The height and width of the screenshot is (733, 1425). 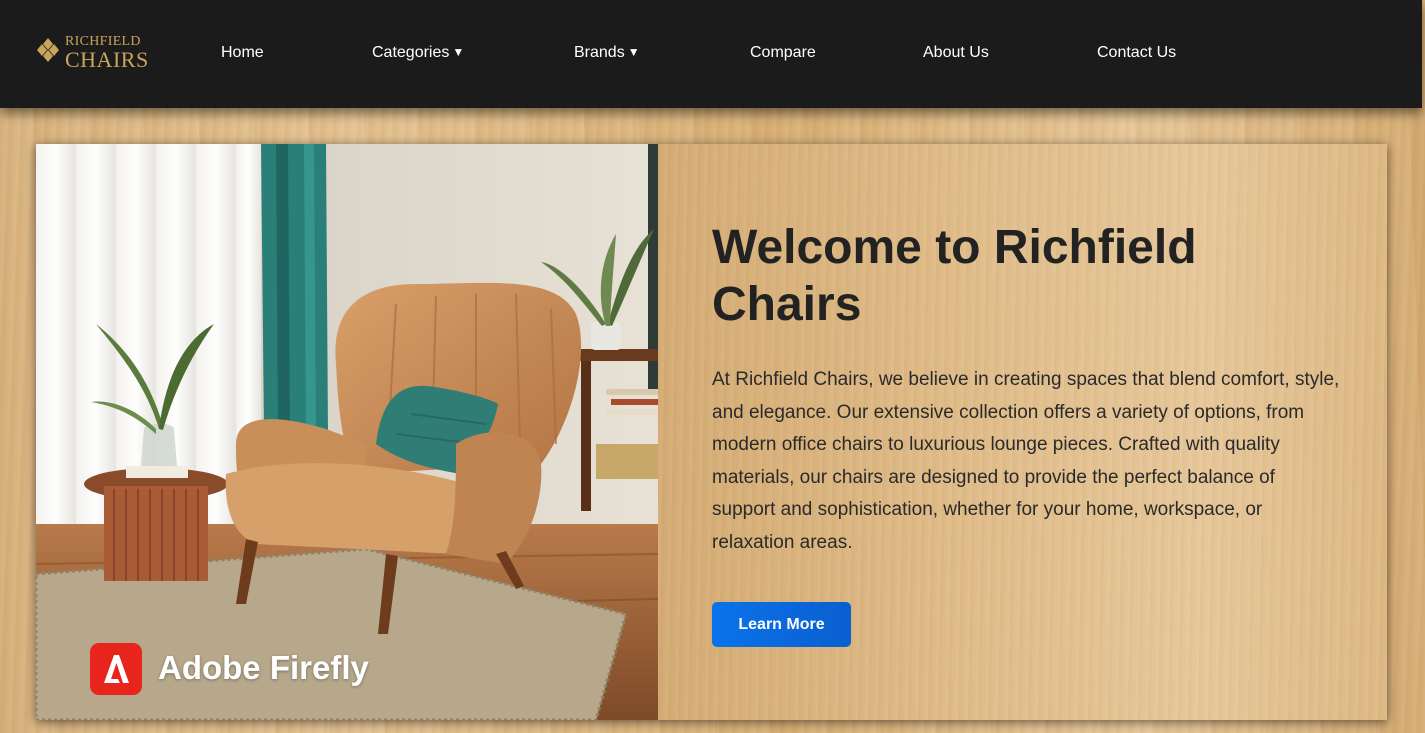 I want to click on nav-item-brands: Brands ▼, so click(x=607, y=53).